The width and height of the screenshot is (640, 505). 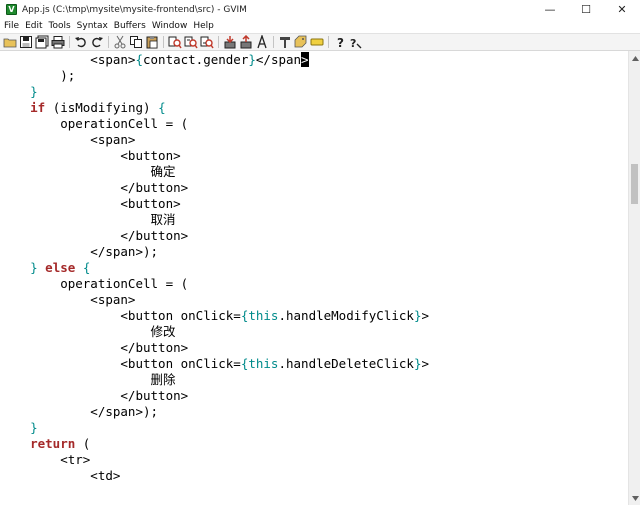 What do you see at coordinates (634, 184) in the screenshot?
I see `scrollbar-thumb` at bounding box center [634, 184].